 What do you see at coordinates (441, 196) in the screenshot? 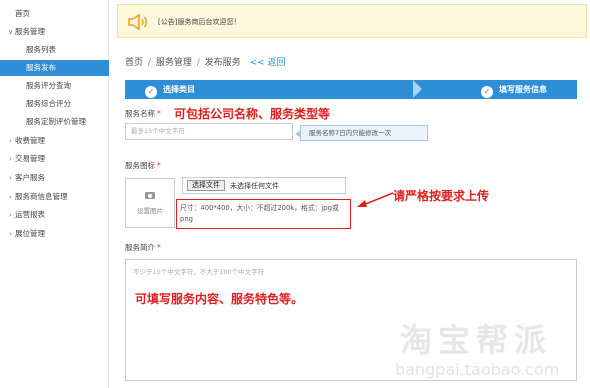
I see `annotation-upload-hint: 请严格按要求上传` at bounding box center [441, 196].